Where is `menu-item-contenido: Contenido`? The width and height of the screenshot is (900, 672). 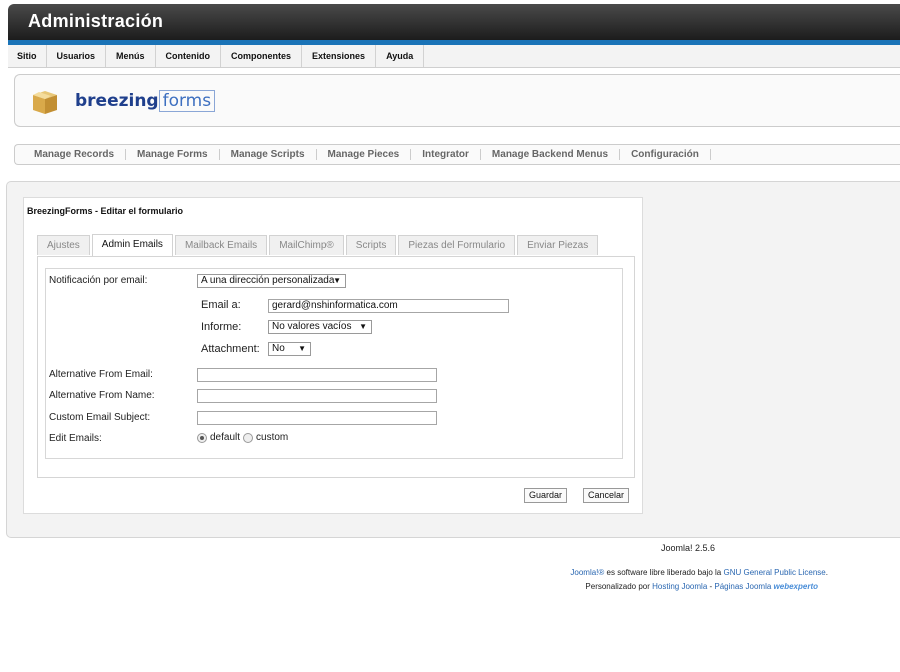 menu-item-contenido: Contenido is located at coordinates (189, 56).